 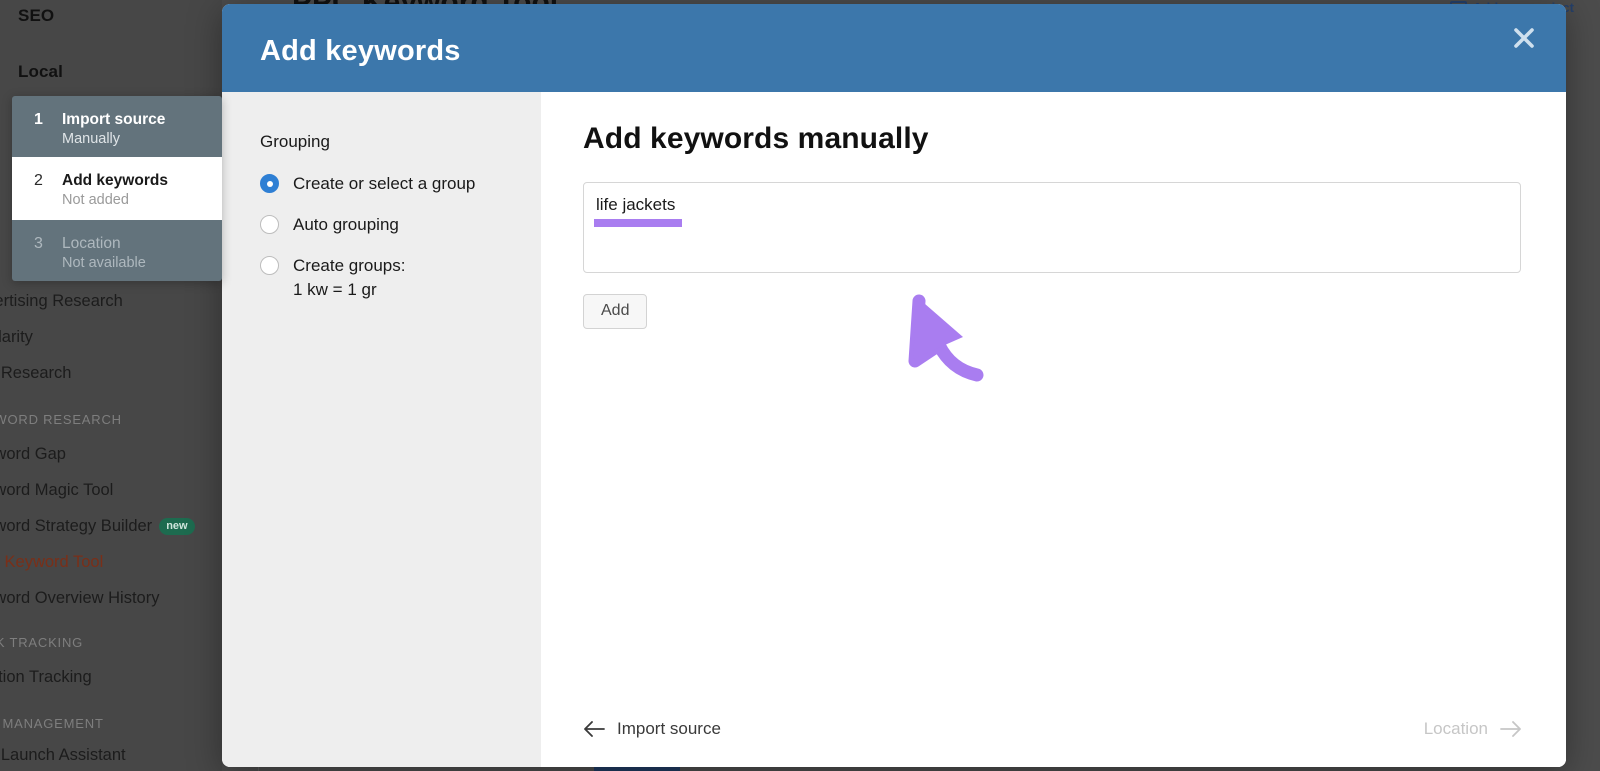 What do you see at coordinates (115, 180) in the screenshot?
I see `step-title: Add keywords` at bounding box center [115, 180].